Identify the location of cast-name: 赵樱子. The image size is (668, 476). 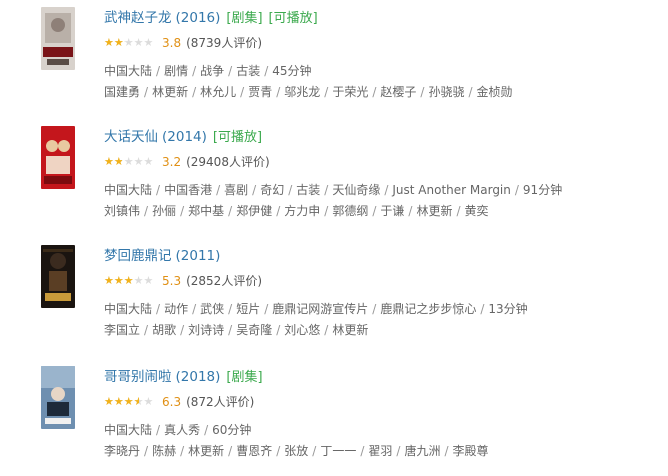
(398, 92).